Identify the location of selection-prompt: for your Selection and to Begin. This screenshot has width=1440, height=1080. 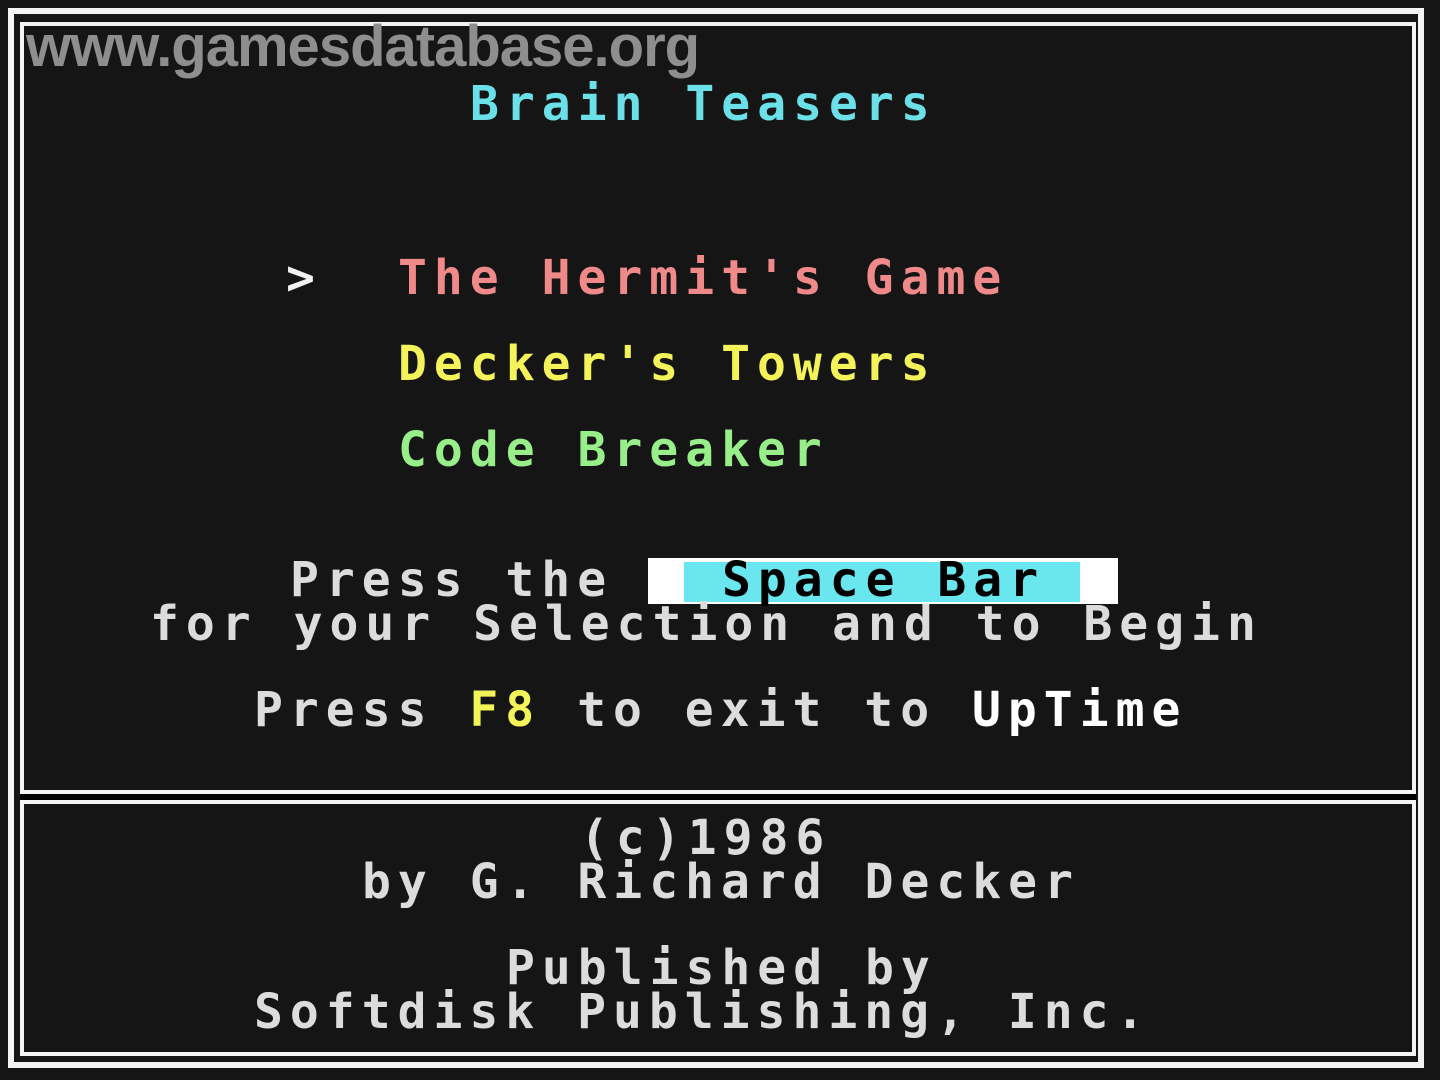
(706, 624).